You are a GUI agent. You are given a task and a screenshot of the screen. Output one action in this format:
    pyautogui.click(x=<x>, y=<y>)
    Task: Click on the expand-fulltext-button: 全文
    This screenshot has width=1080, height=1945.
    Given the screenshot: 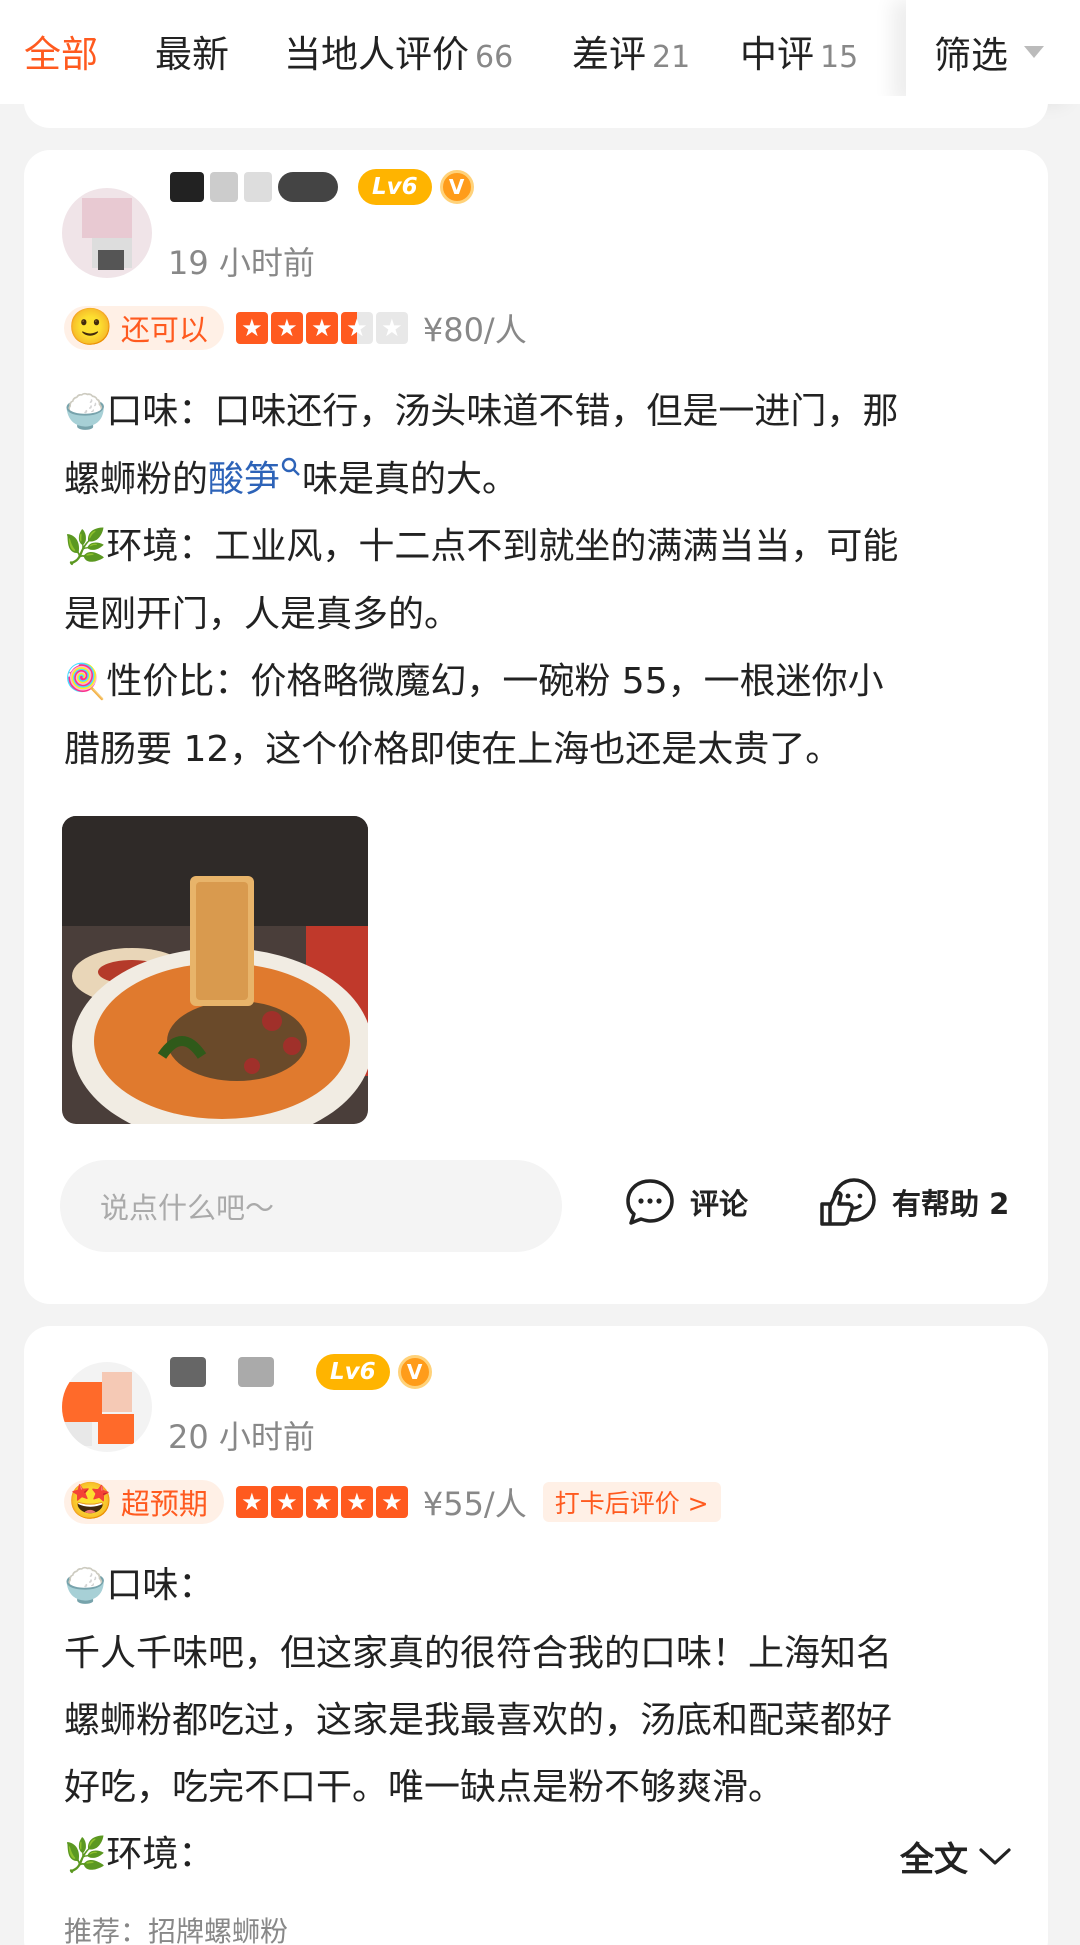 What is the action you would take?
    pyautogui.click(x=956, y=1856)
    